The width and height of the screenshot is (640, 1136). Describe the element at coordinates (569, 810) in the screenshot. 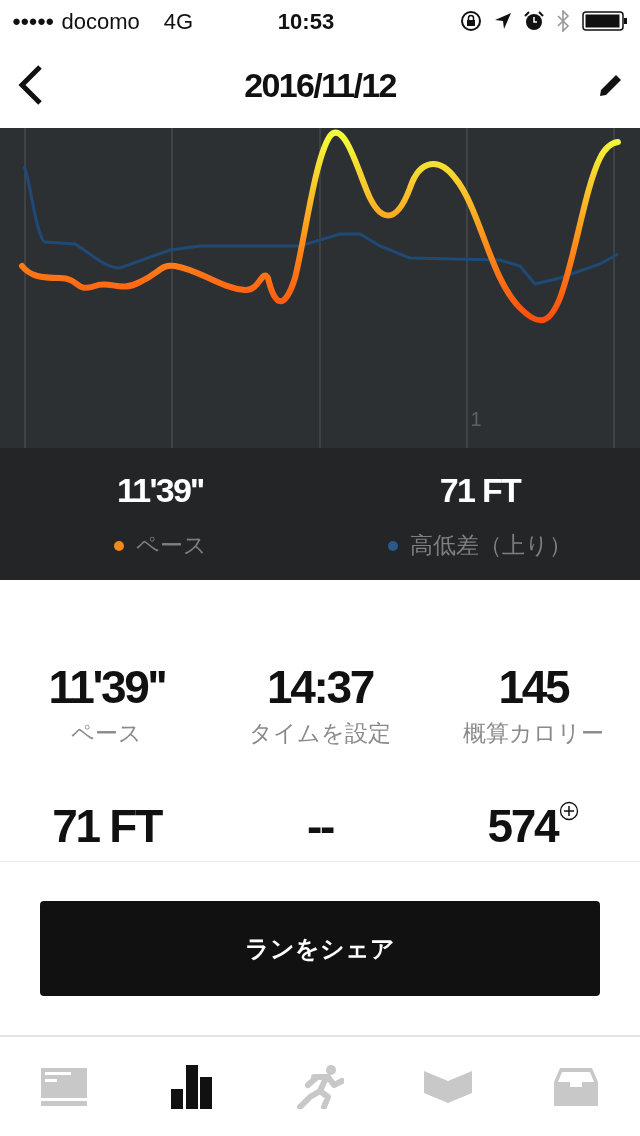

I see `plus-circle-icon` at that location.